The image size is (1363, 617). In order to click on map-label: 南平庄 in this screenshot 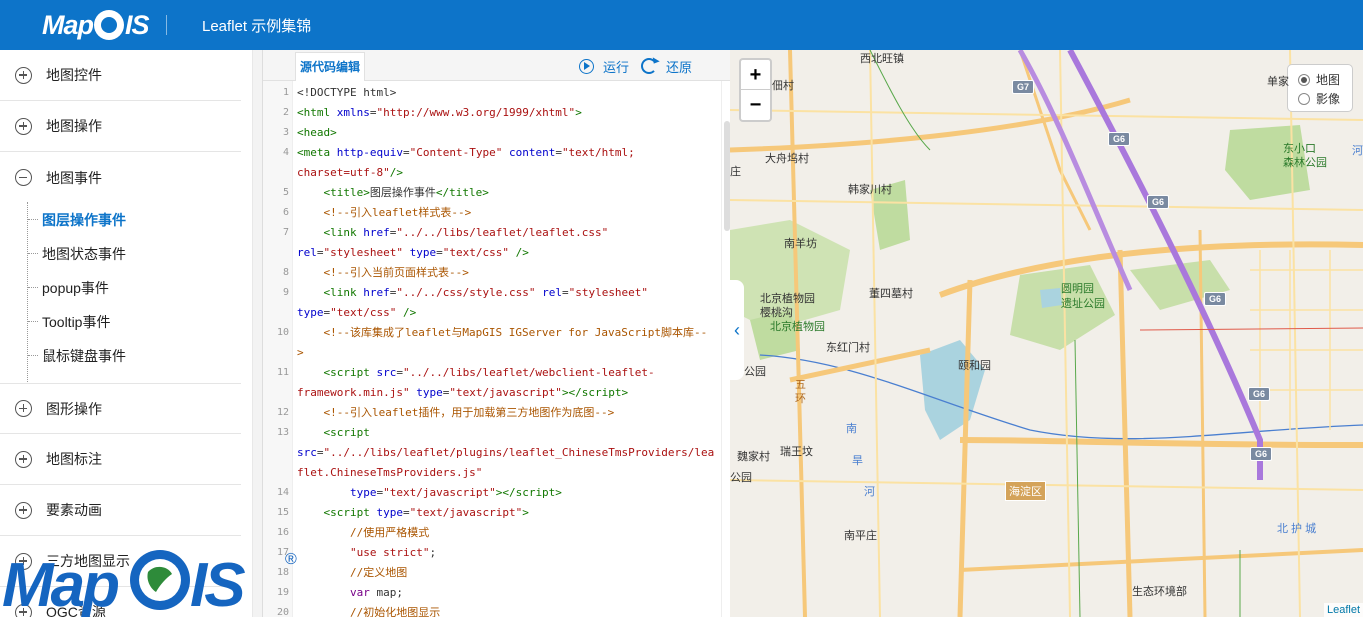, I will do `click(860, 536)`.